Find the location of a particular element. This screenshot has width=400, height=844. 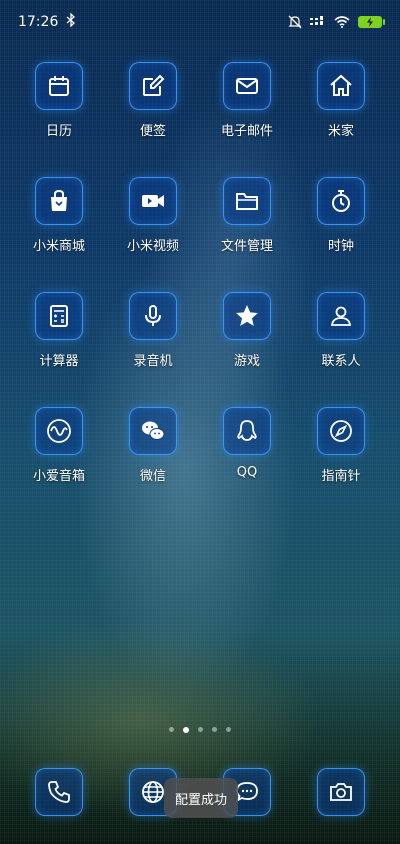

page-dot-active is located at coordinates (186, 729).